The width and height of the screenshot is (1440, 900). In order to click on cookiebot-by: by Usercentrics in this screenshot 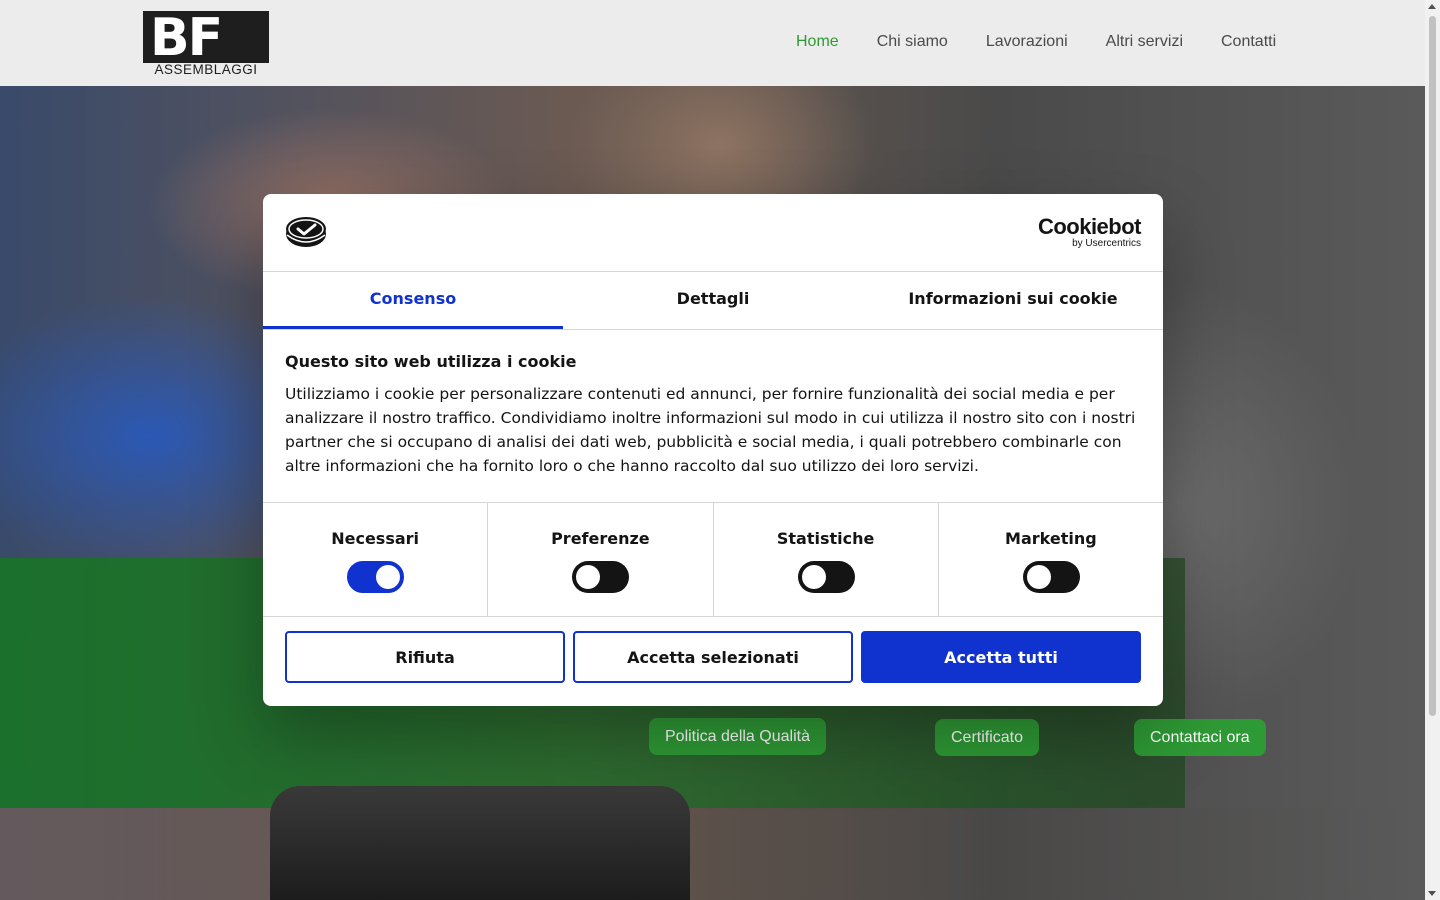, I will do `click(1106, 243)`.